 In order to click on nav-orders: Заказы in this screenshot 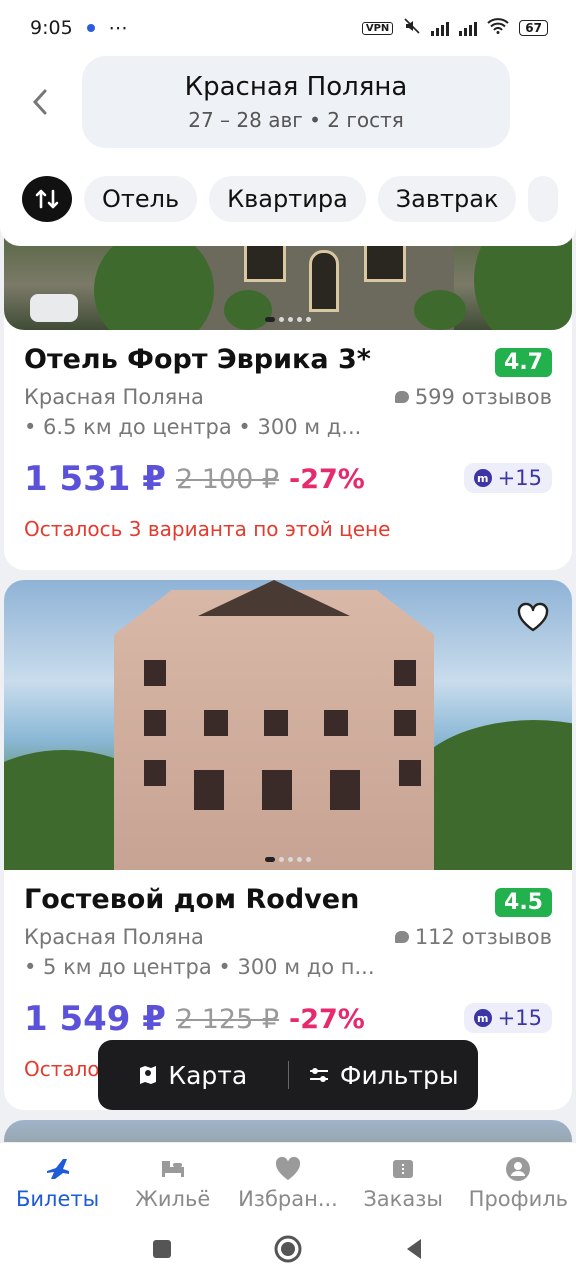, I will do `click(403, 1177)`.